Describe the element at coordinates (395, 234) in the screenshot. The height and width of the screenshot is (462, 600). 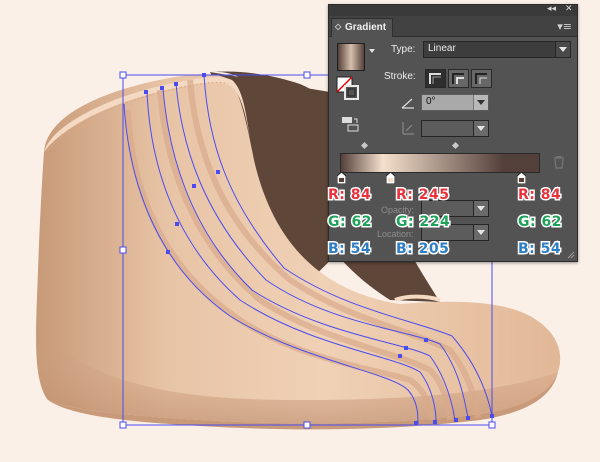
I see `location-label: Location:` at that location.